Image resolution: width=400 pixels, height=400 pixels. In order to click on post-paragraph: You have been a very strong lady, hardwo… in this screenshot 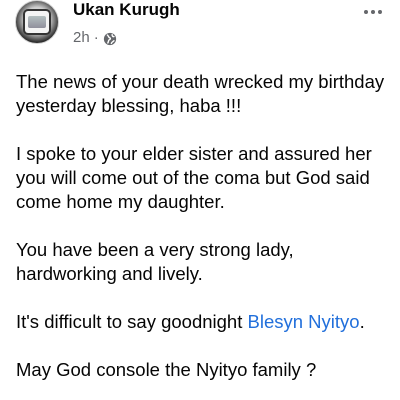, I will do `click(155, 261)`.